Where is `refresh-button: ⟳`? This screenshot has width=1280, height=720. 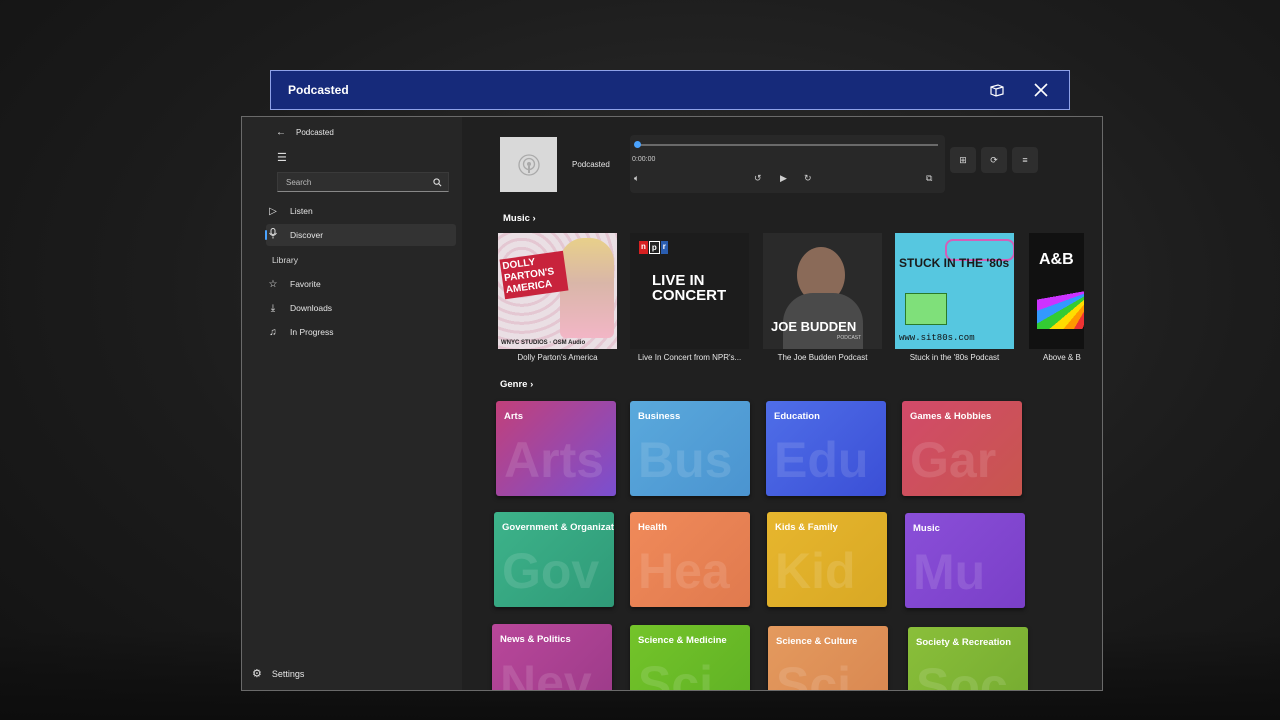 refresh-button: ⟳ is located at coordinates (994, 160).